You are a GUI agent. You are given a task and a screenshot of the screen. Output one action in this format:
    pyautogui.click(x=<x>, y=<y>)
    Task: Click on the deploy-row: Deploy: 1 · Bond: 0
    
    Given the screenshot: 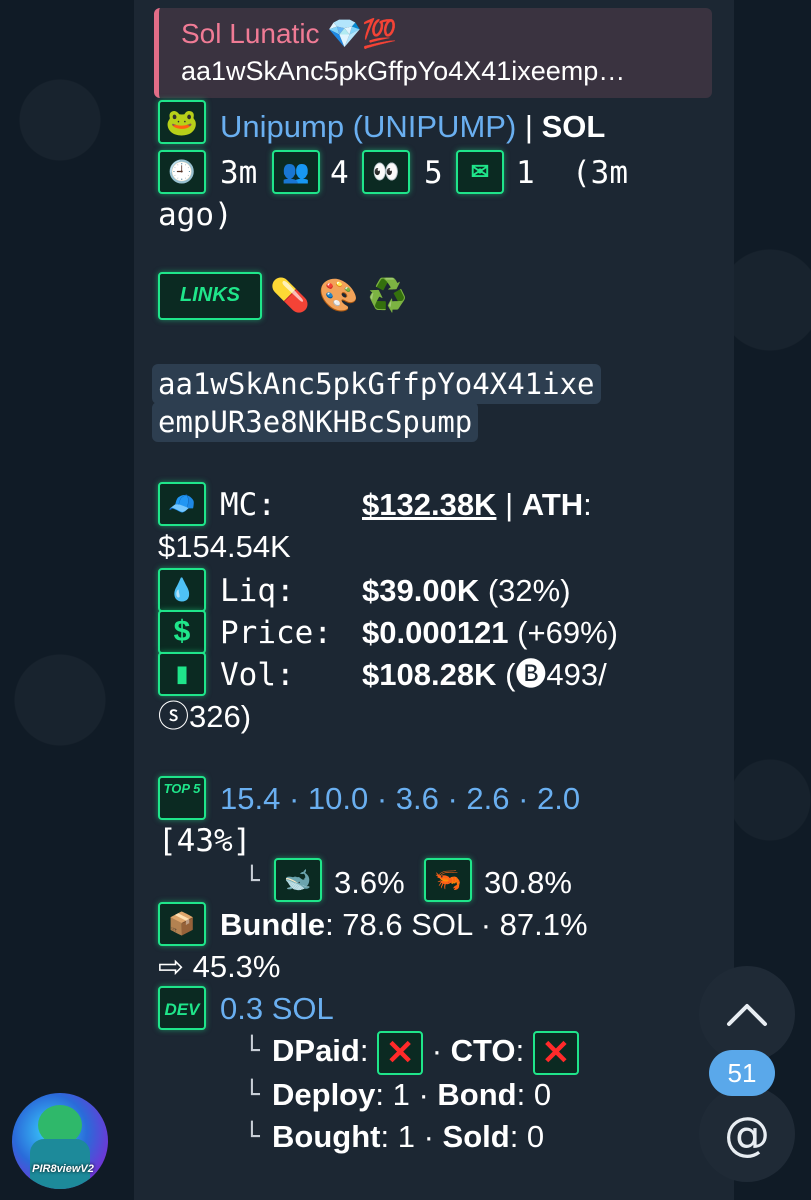 What is the action you would take?
    pyautogui.click(x=412, y=1094)
    